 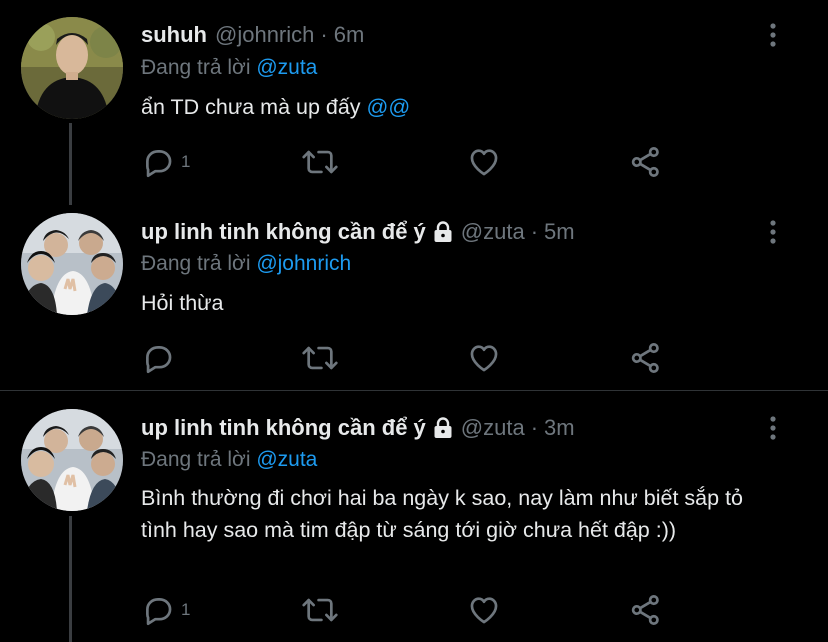 I want to click on tweet-text: Hỏi thừa, so click(x=461, y=303).